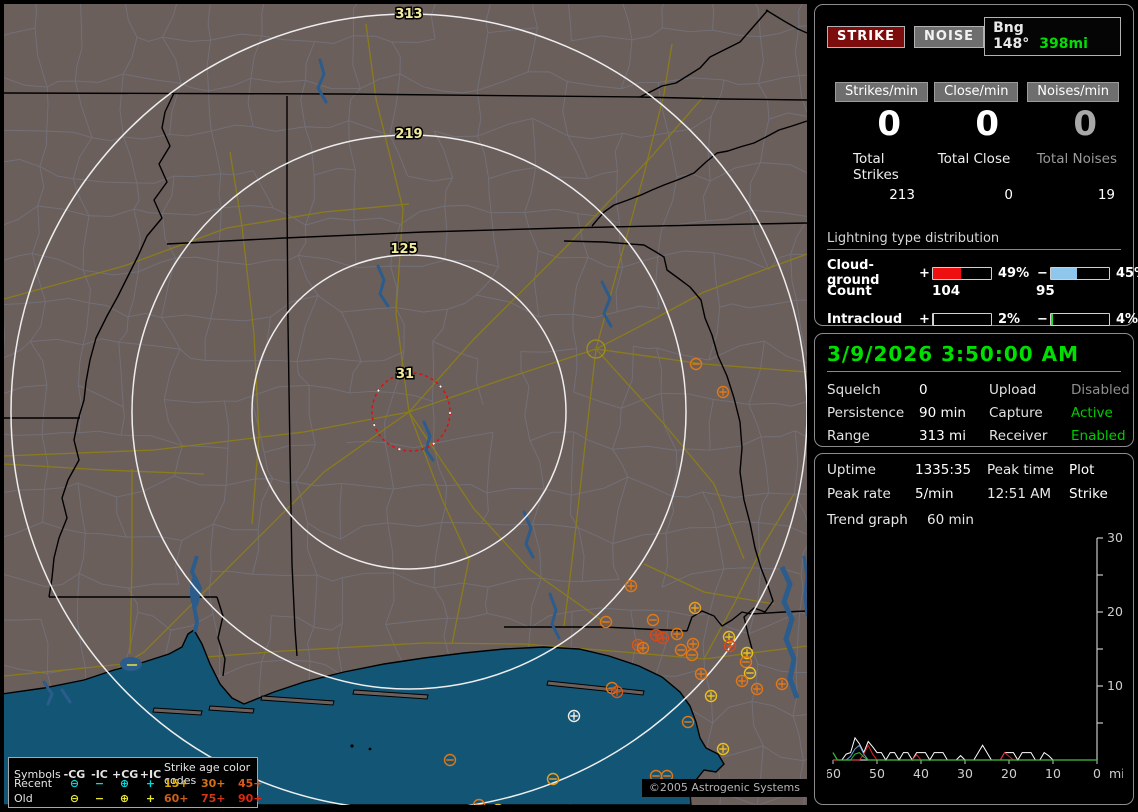 This screenshot has height=812, width=1138. I want to click on negative-pct: 45%, so click(1127, 273).